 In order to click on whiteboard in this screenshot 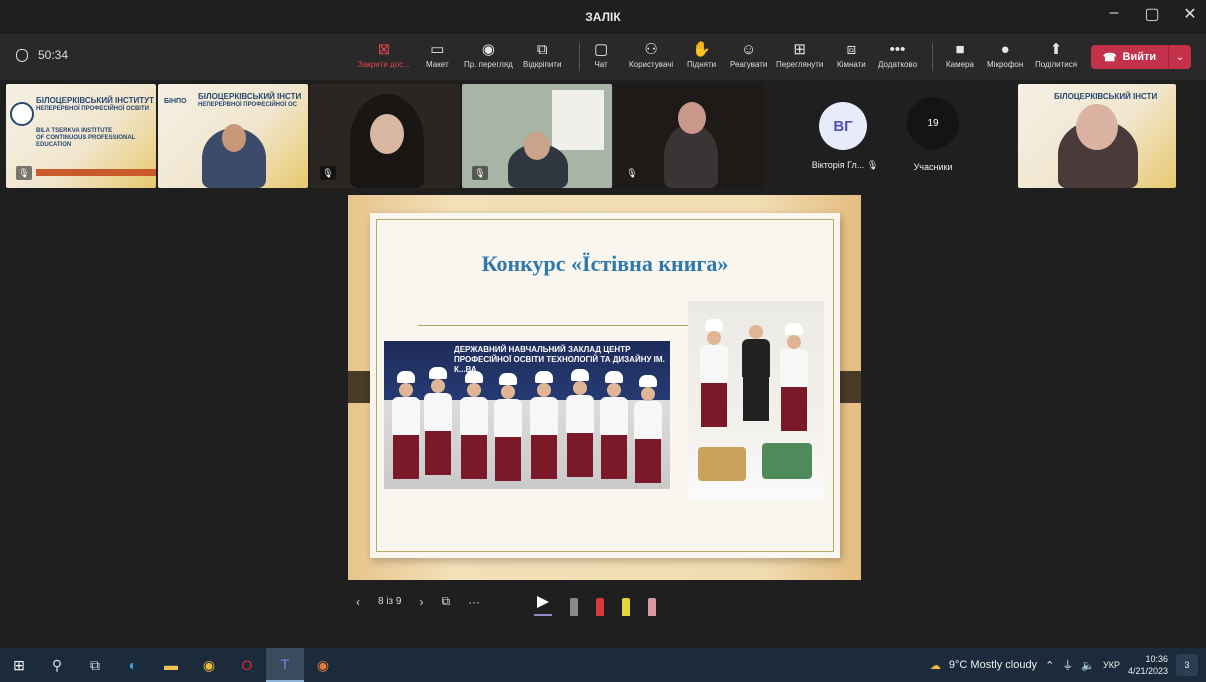, I will do `click(578, 120)`.